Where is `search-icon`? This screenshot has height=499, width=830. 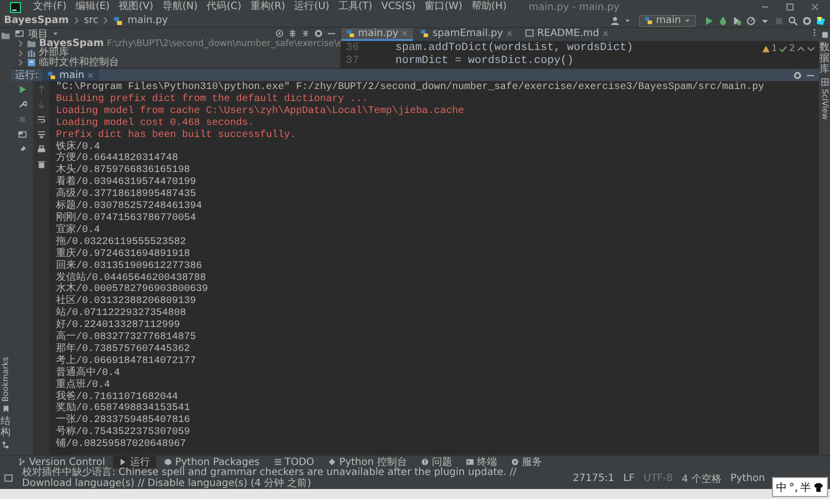
search-icon is located at coordinates (793, 21).